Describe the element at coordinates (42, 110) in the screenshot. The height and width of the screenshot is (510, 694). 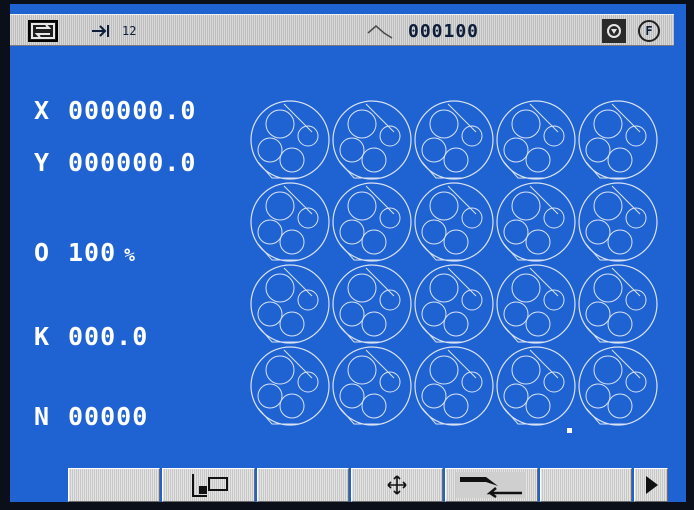
I see `label-x: X` at that location.